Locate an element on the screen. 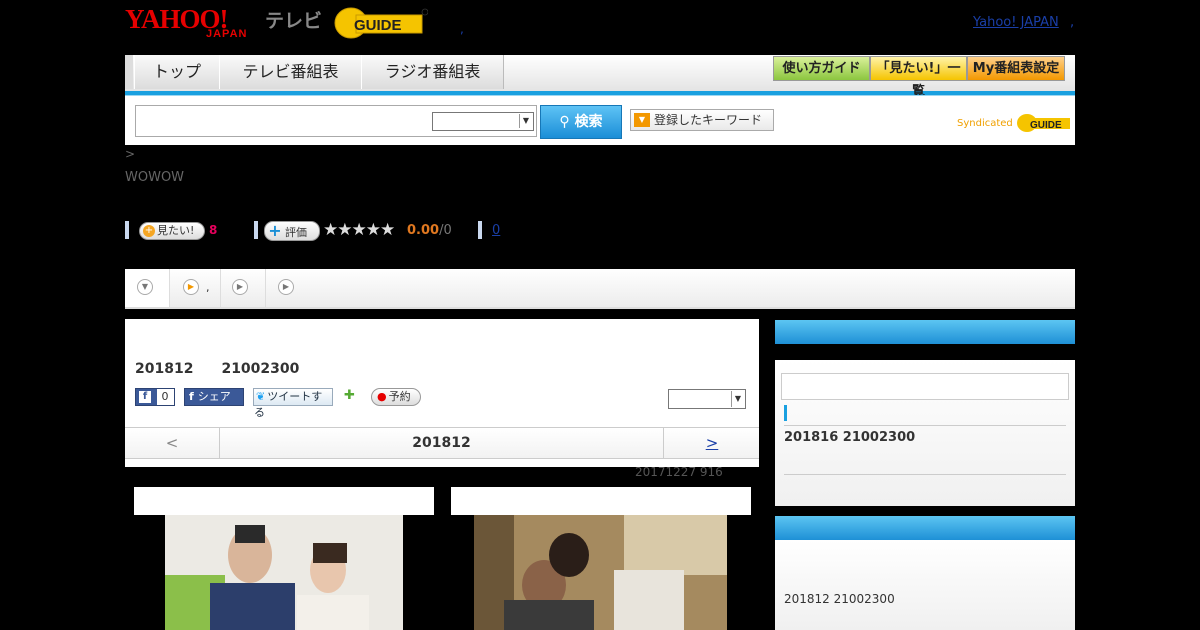 The height and width of the screenshot is (630, 1200). syndicated-gguide-text: GUIDE is located at coordinates (1046, 125).